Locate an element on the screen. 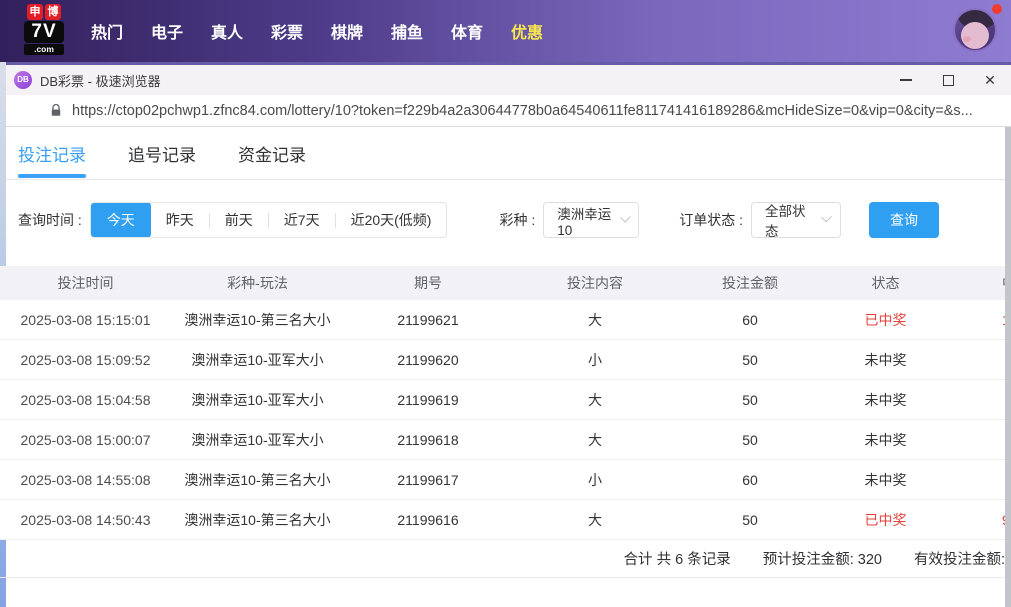 The width and height of the screenshot is (1011, 607). col-header-bet-time: 投注时间 is located at coordinates (85, 283).